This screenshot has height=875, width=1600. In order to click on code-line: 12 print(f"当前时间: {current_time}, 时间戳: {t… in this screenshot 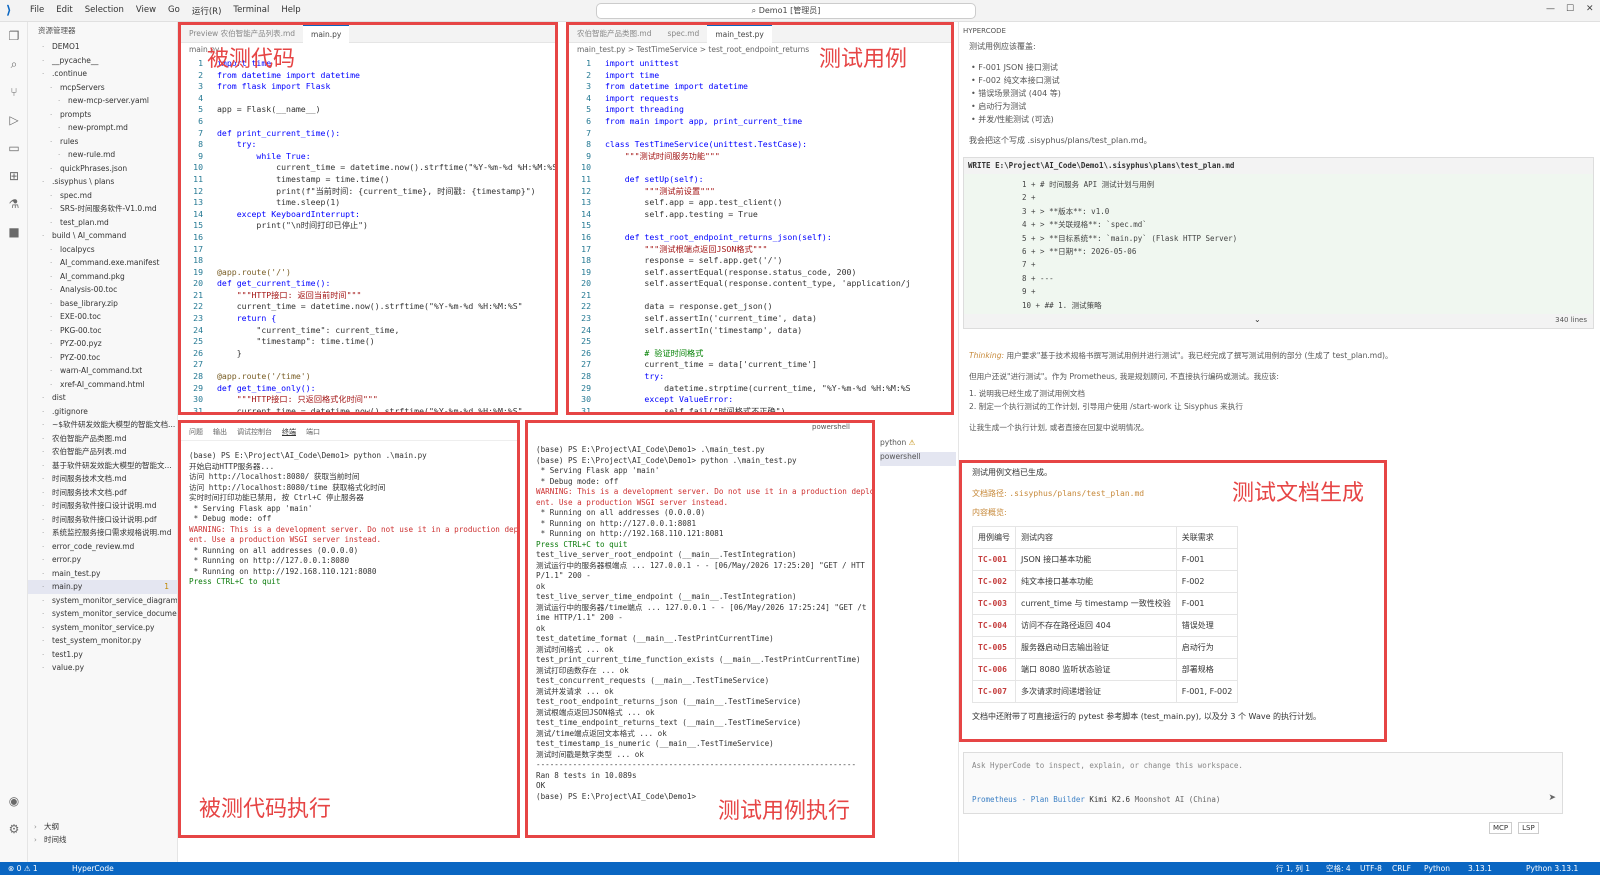, I will do `click(368, 192)`.